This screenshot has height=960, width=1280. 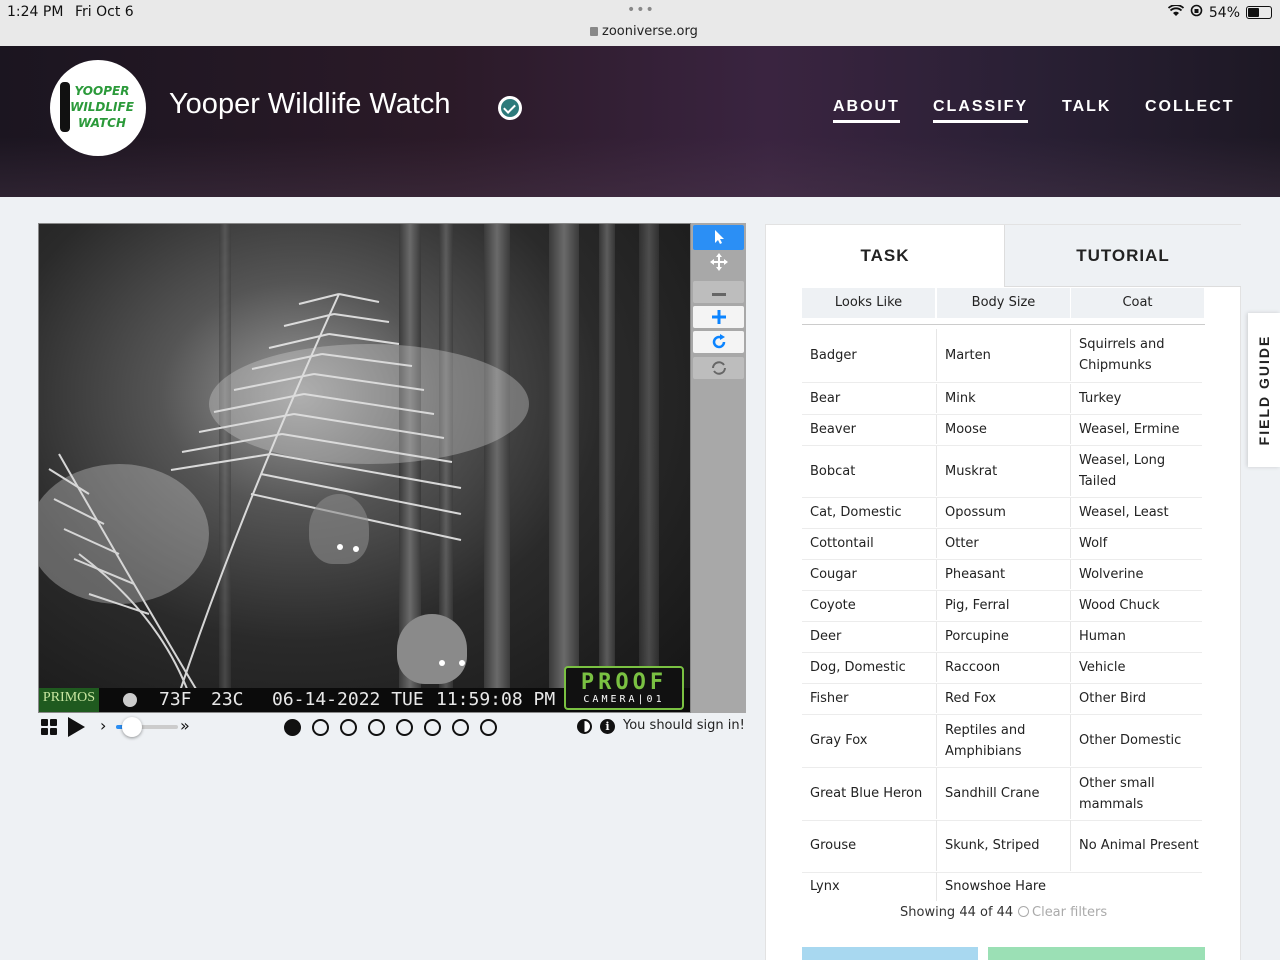 What do you see at coordinates (1137, 543) in the screenshot?
I see `choice-item: Wolf` at bounding box center [1137, 543].